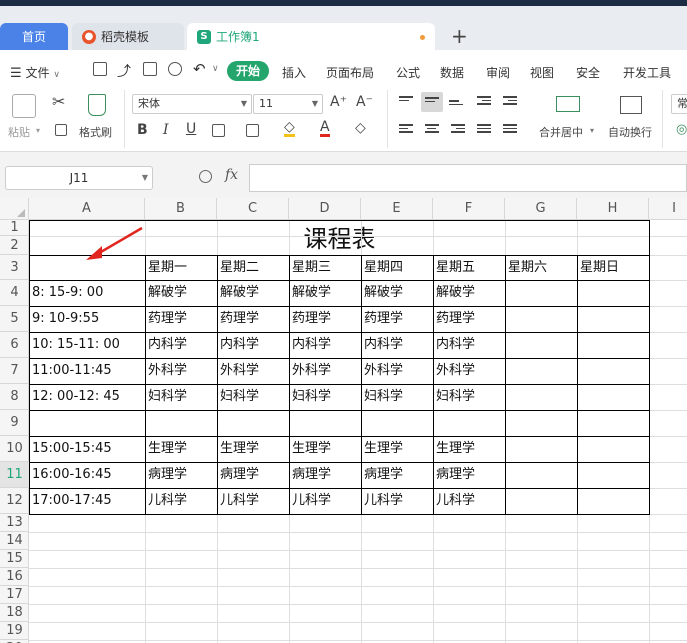  Describe the element at coordinates (613, 267) in the screenshot. I see `header-cell: 星期日` at that location.